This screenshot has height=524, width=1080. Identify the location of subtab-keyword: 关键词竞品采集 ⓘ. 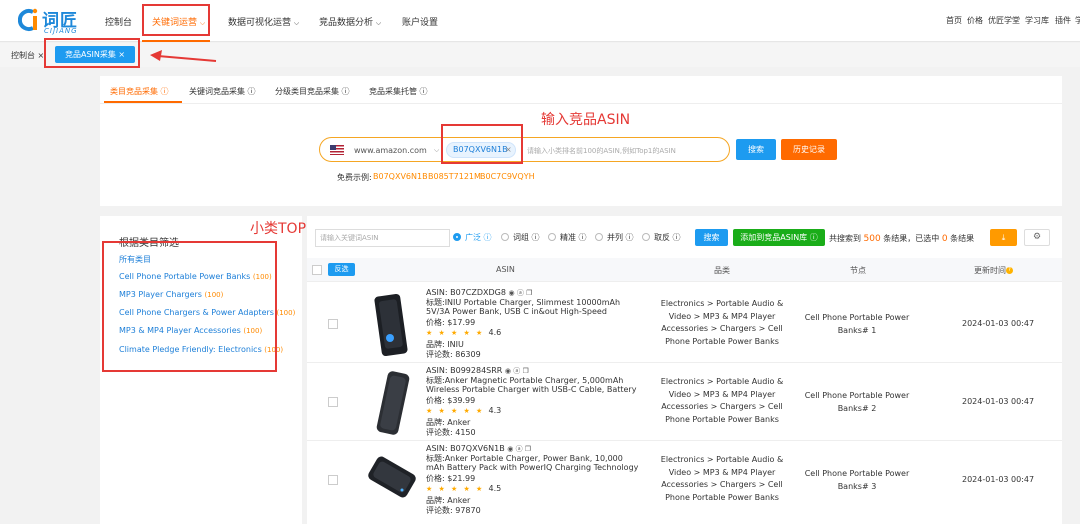
(222, 91).